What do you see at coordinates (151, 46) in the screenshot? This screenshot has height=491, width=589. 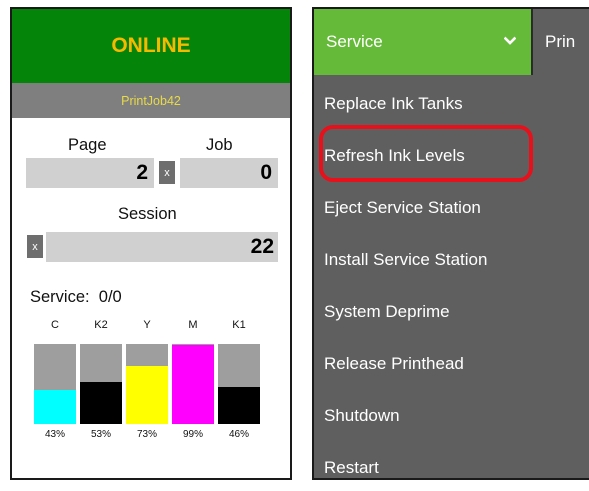 I see `online-status-banner: ONLINE` at bounding box center [151, 46].